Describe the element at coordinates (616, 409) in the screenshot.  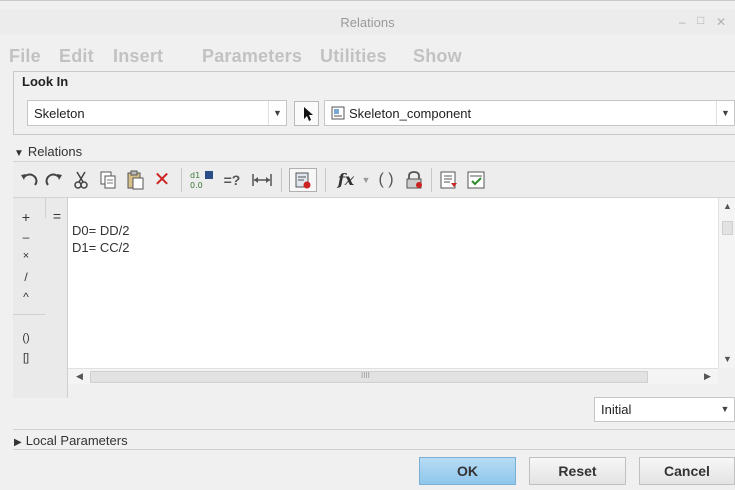
I see `sort-order-value: Initial` at that location.